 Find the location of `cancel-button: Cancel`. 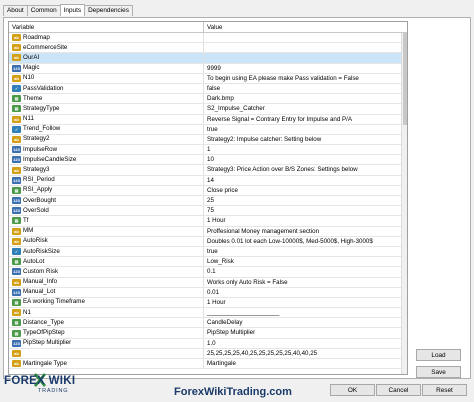

cancel-button: Cancel is located at coordinates (398, 390).